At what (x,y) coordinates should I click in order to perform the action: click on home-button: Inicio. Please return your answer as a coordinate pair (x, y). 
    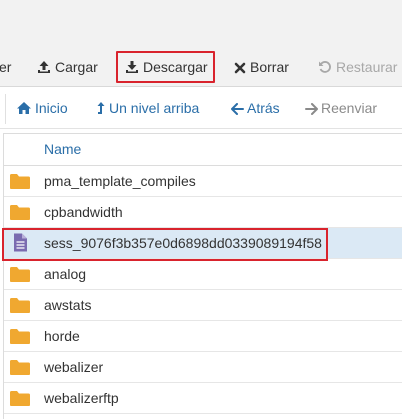
    Looking at the image, I should click on (42, 108).